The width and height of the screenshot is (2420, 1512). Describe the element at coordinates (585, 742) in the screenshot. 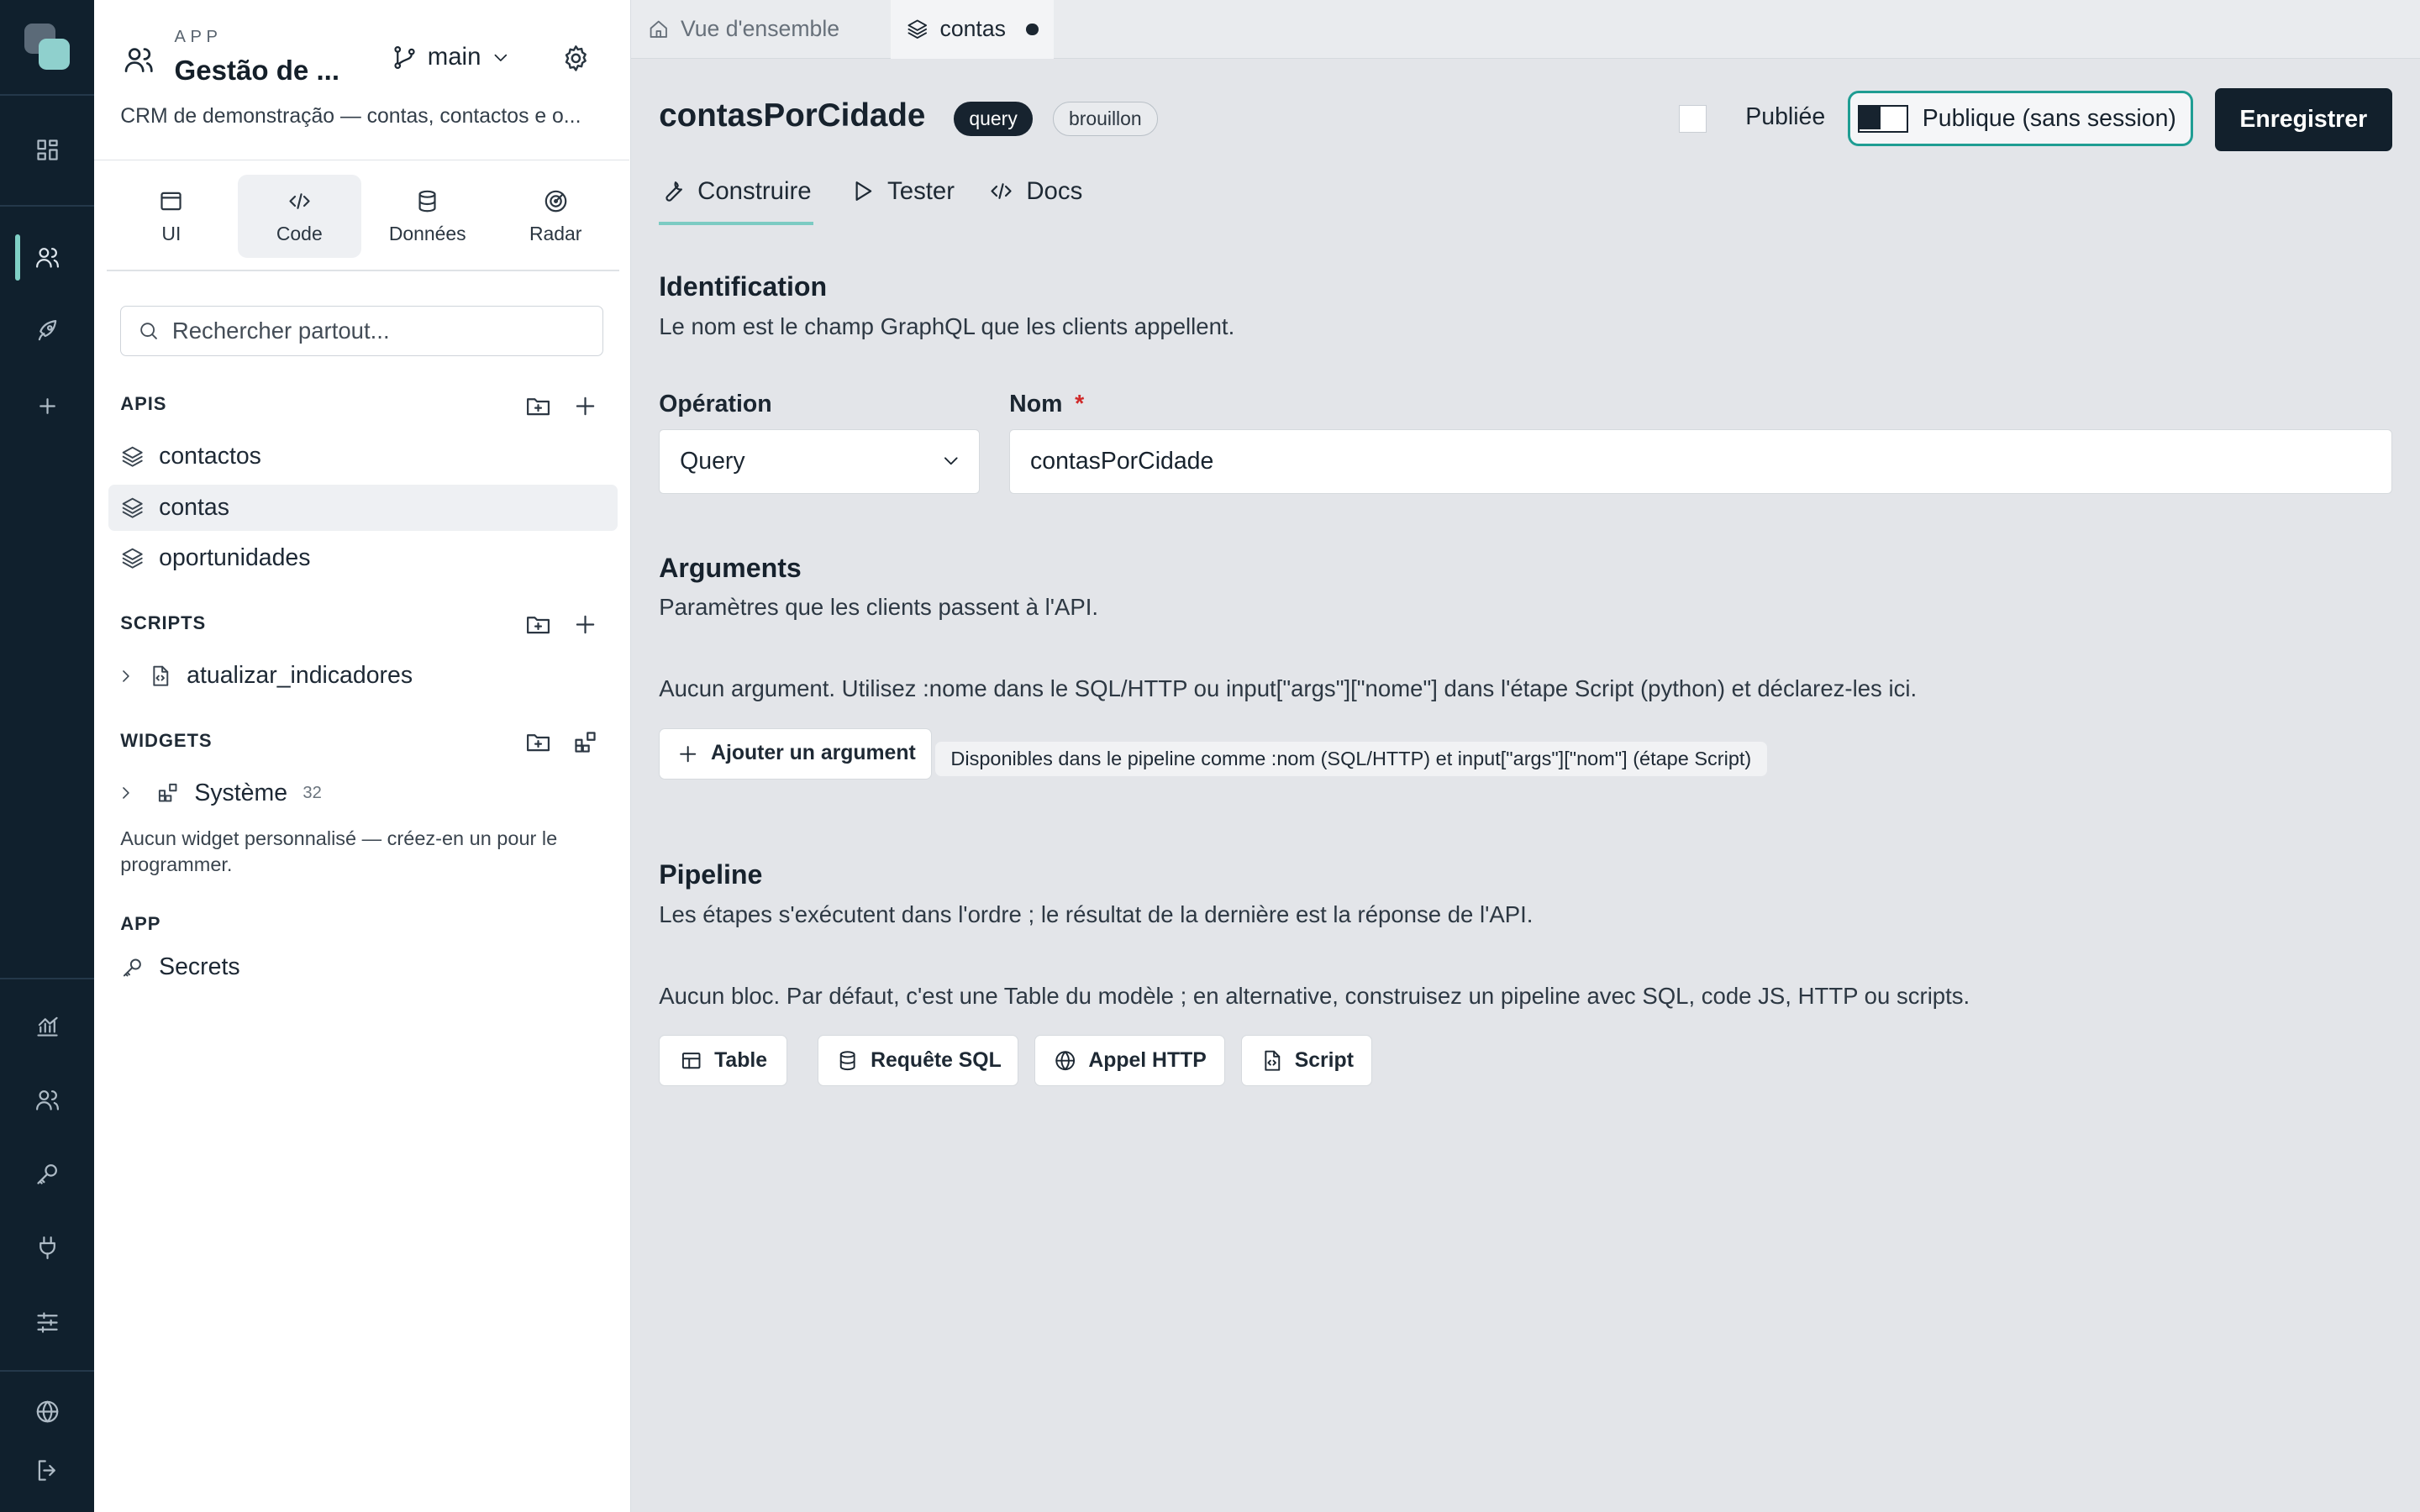

I see `add-widget-icon` at that location.